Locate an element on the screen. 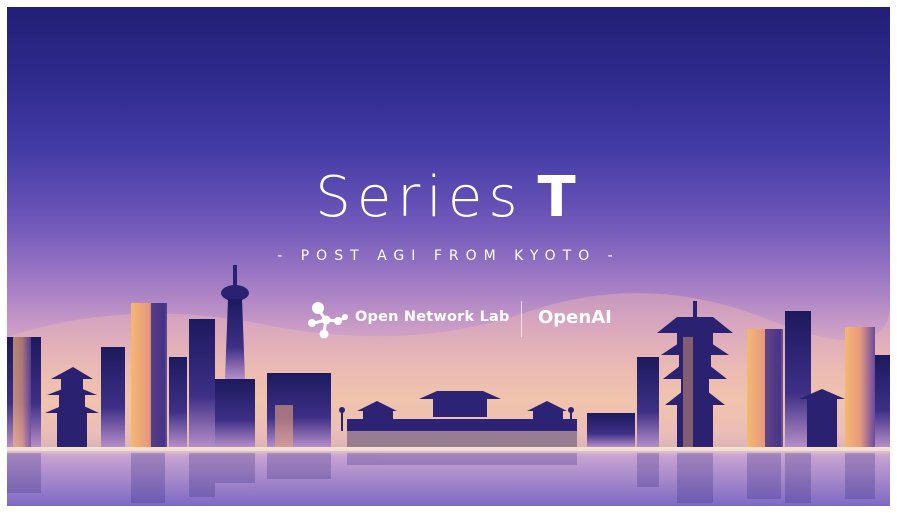 The image size is (897, 513). building-shadow is located at coordinates (774, 388).